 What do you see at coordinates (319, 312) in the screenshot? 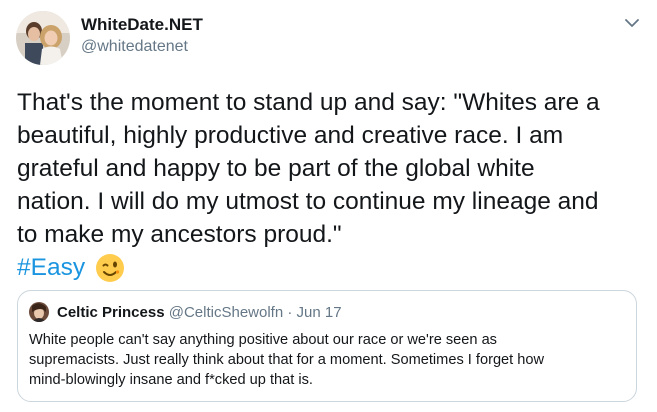
I see `quoted-date: Jun 17` at bounding box center [319, 312].